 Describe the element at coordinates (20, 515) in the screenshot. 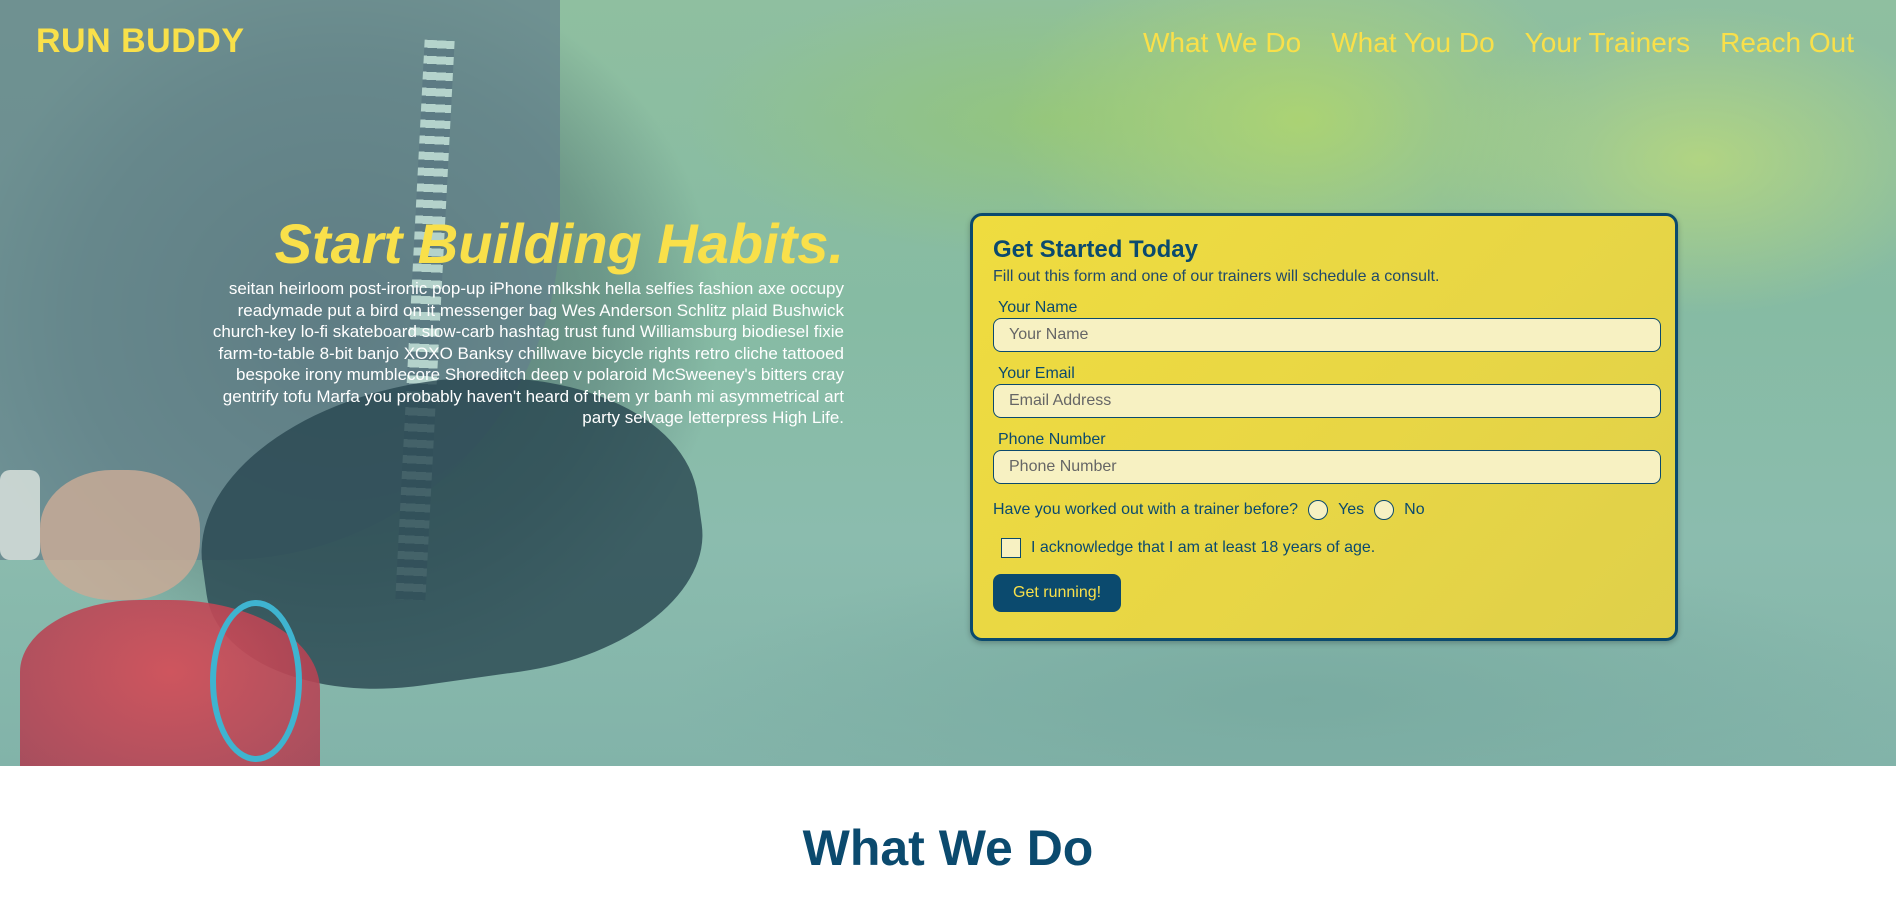

I see `hero-background-watch` at that location.